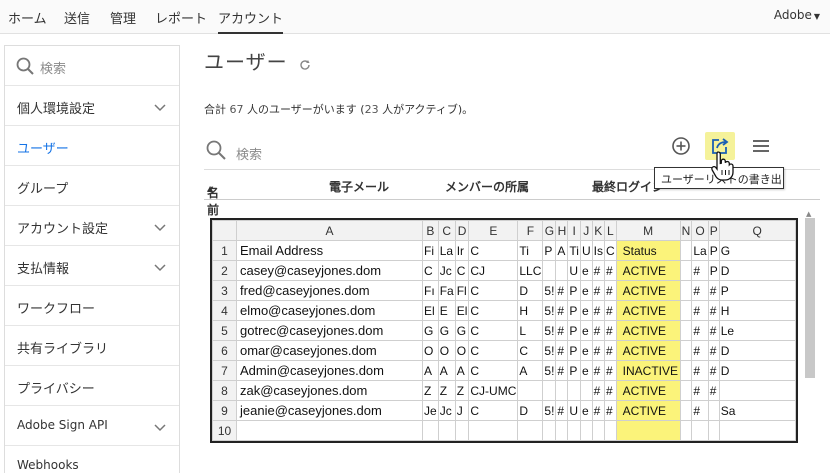 The image size is (830, 473). What do you see at coordinates (27, 17) in the screenshot?
I see `nav-home: ホーム` at bounding box center [27, 17].